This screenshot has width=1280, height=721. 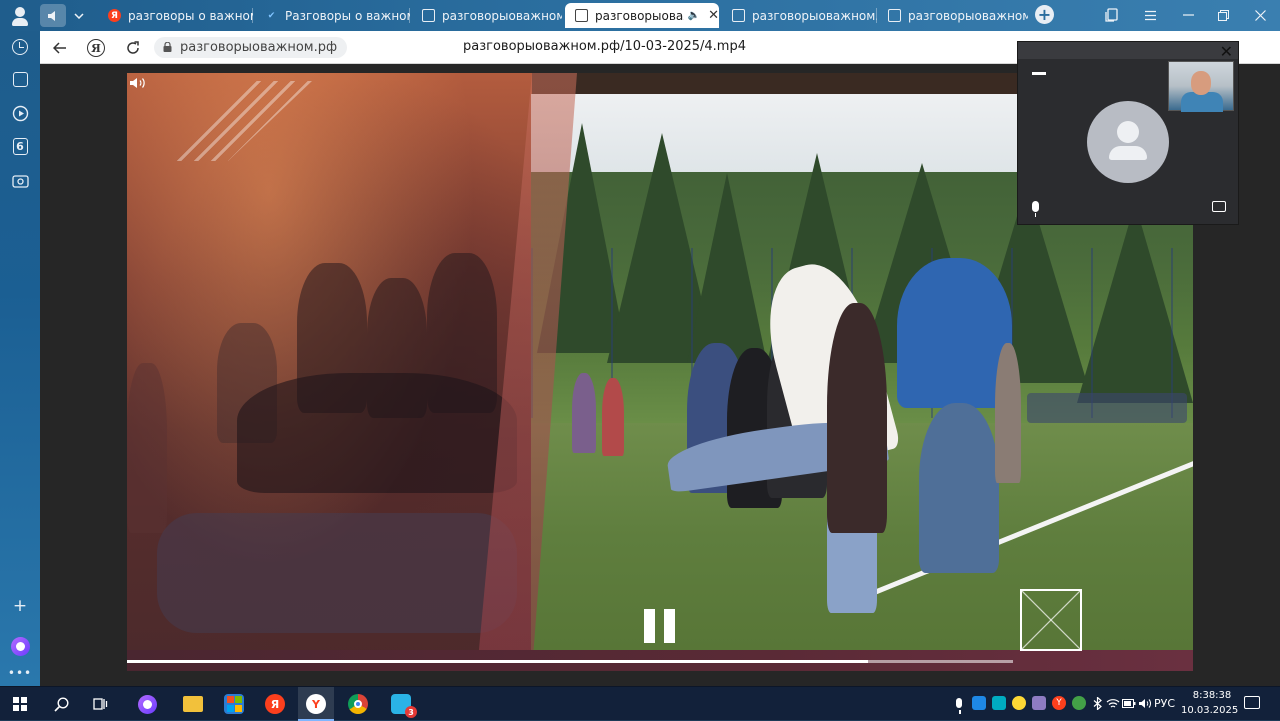 What do you see at coordinates (1150, 15) in the screenshot?
I see `menu-icon` at bounding box center [1150, 15].